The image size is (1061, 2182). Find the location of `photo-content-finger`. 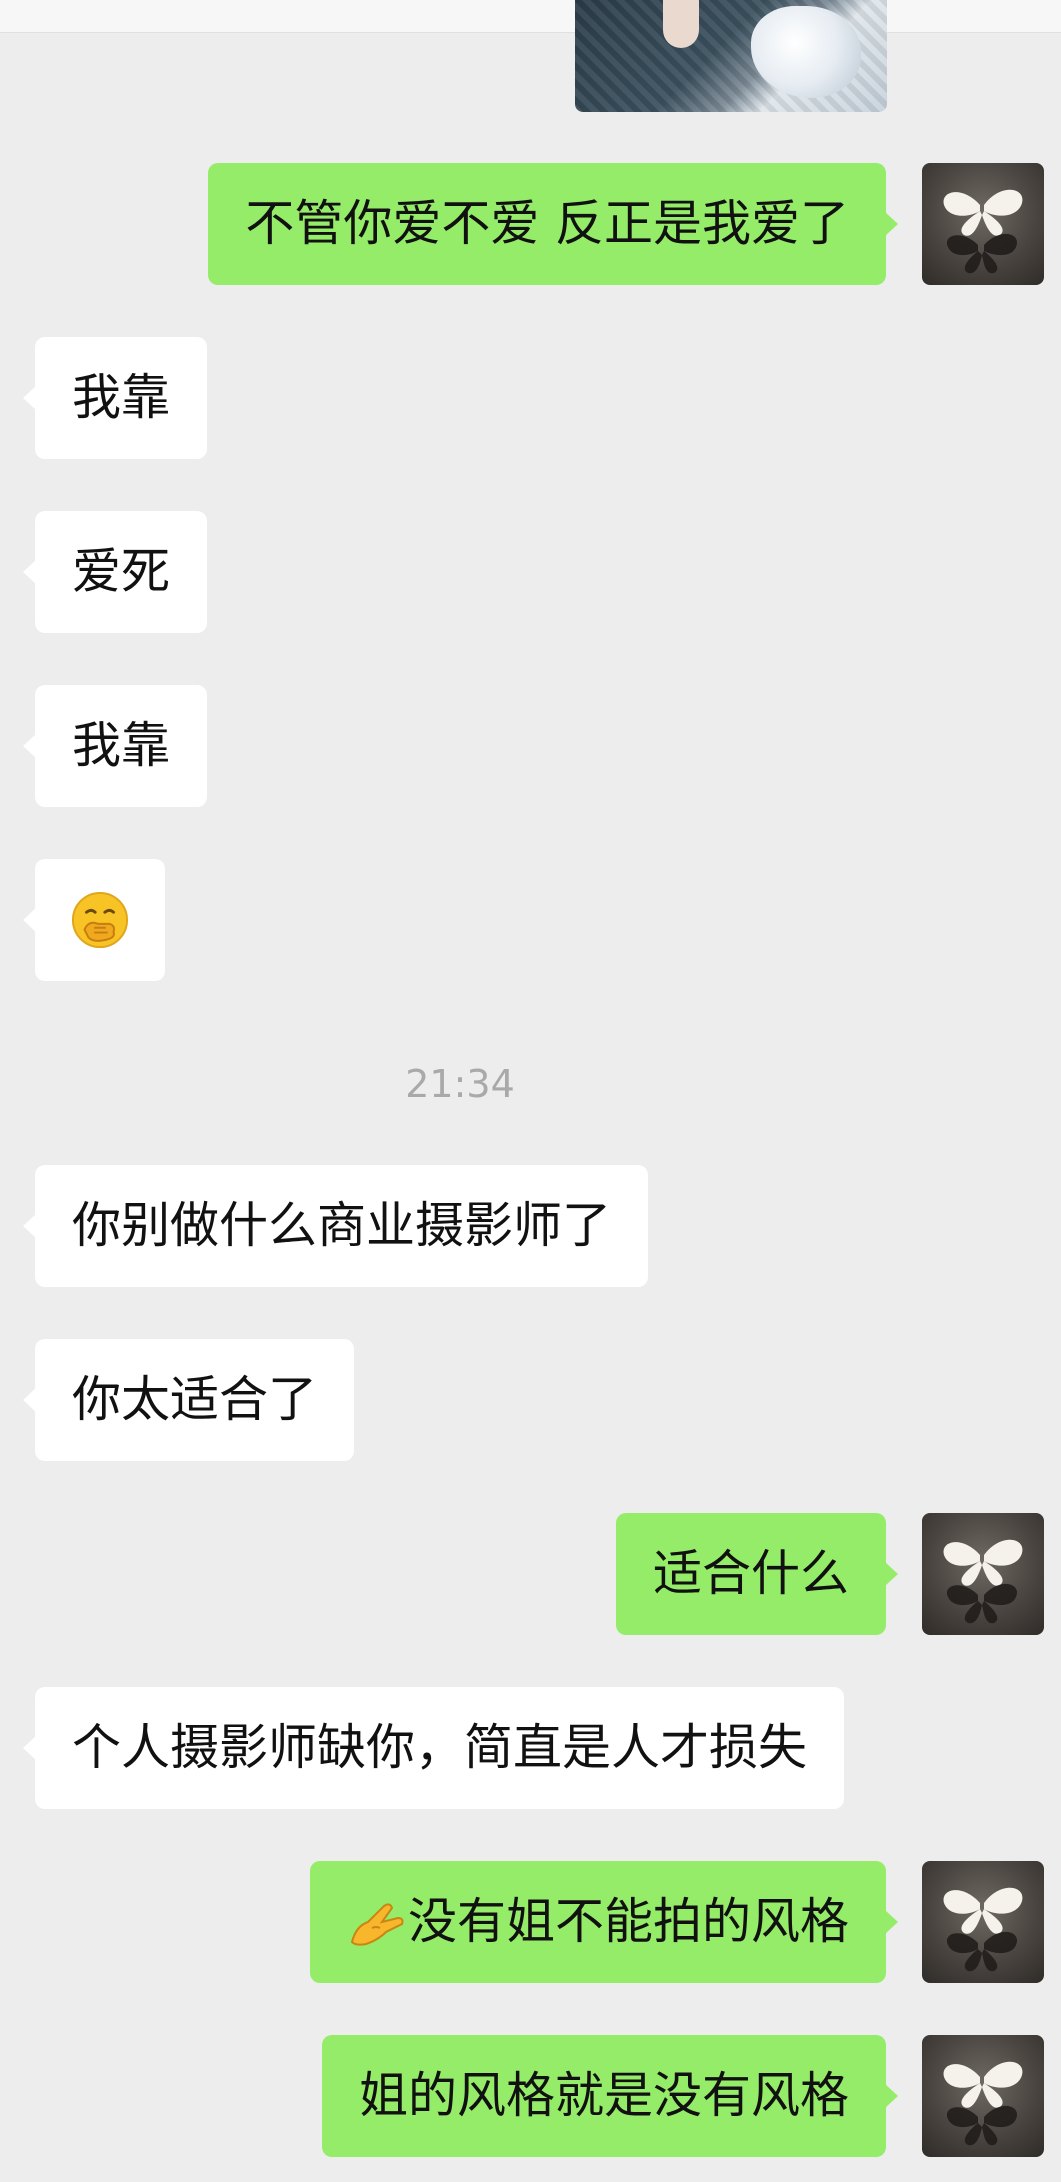

photo-content-finger is located at coordinates (681, 24).